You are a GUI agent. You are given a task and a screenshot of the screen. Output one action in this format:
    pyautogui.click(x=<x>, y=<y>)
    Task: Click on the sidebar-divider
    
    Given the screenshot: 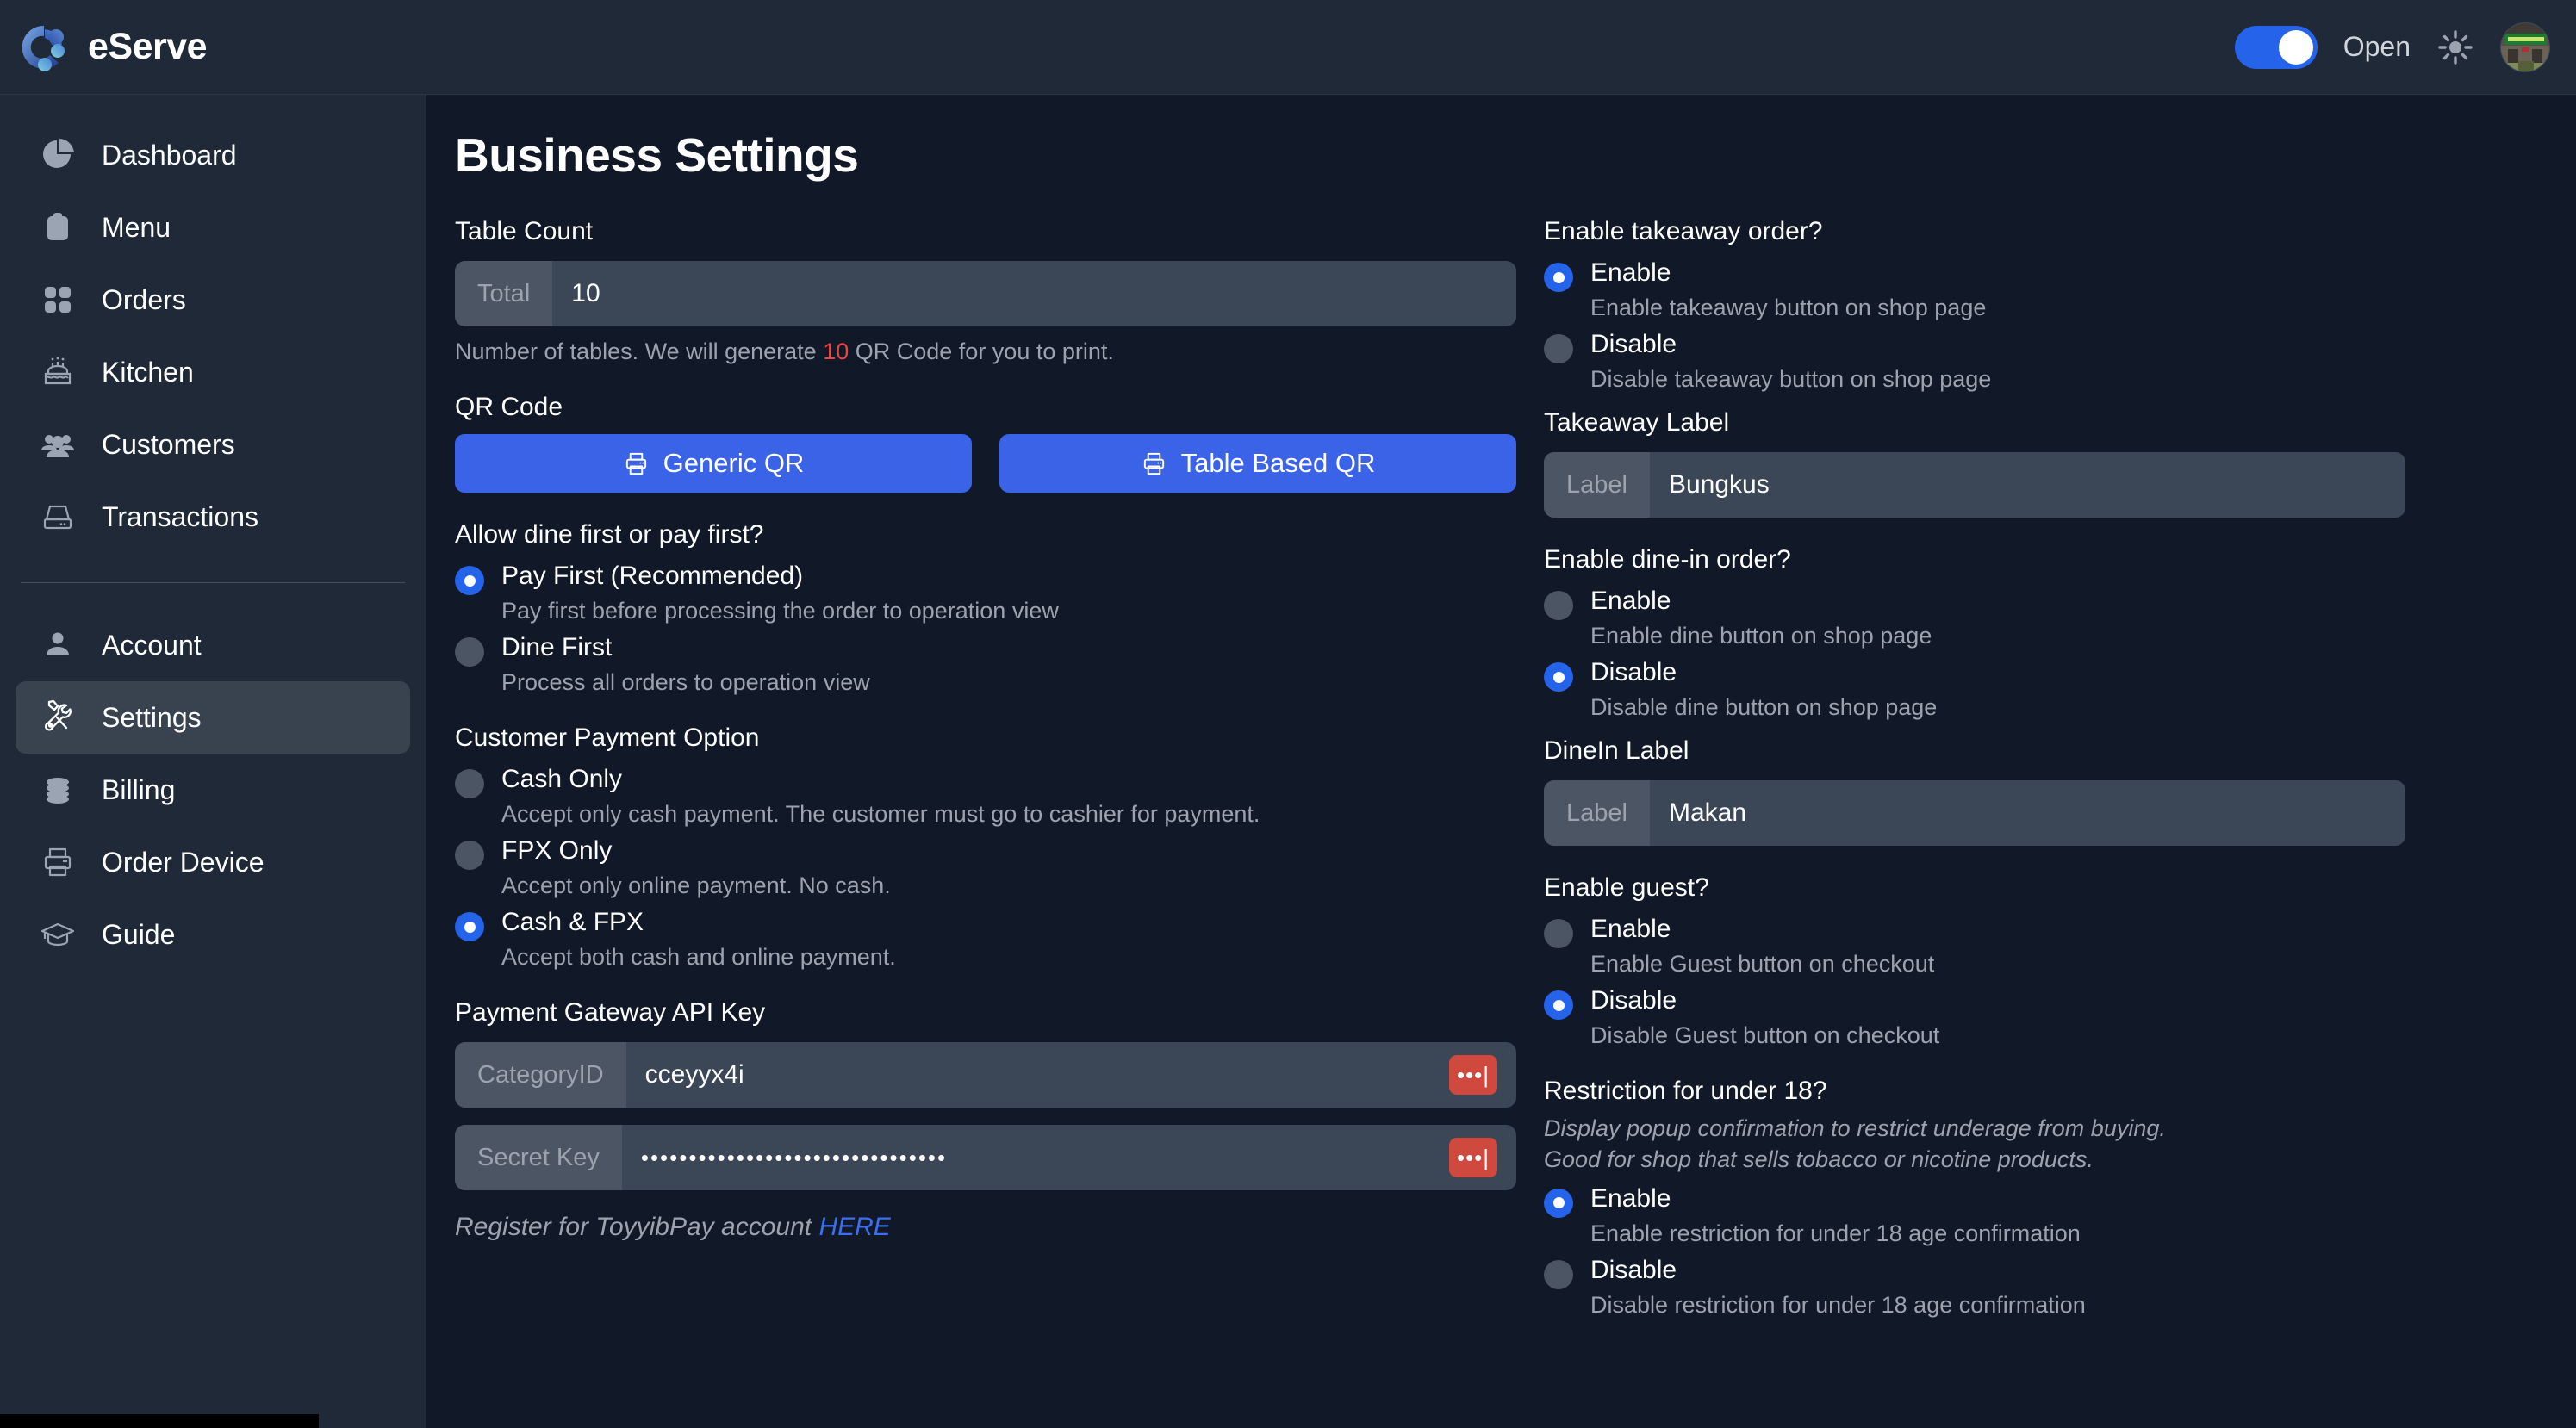 What is the action you would take?
    pyautogui.click(x=213, y=582)
    